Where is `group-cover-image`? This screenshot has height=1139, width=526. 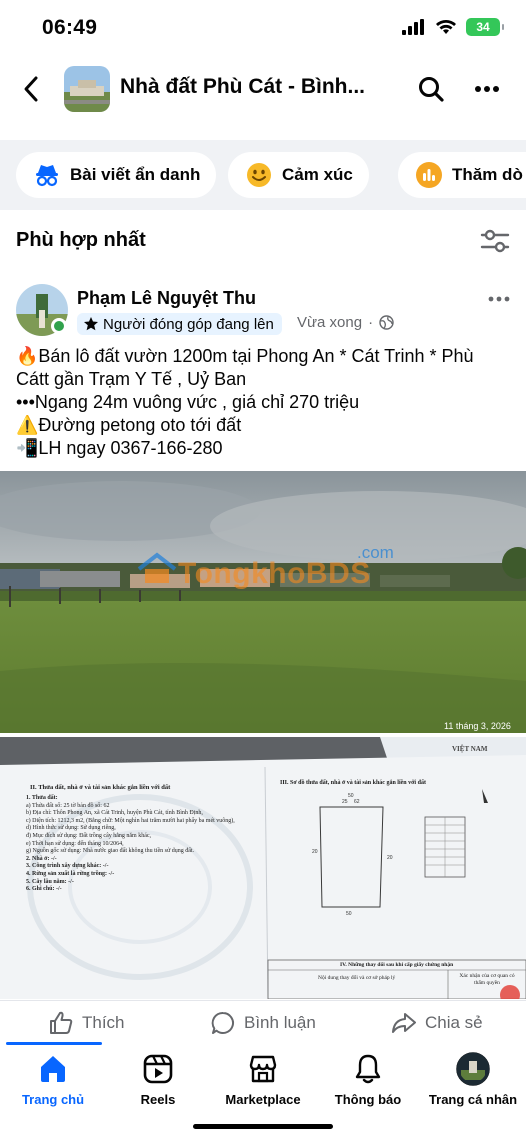 group-cover-image is located at coordinates (87, 89).